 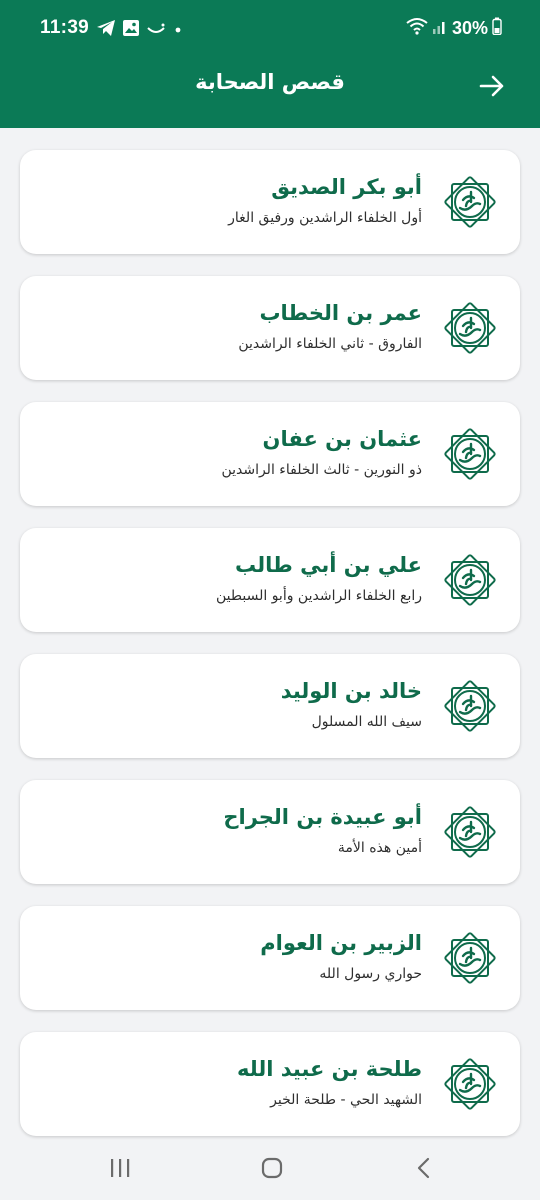 I want to click on companion-subtitle: أول الخلفاء الراشدين ورفيق الغار, so click(x=325, y=218).